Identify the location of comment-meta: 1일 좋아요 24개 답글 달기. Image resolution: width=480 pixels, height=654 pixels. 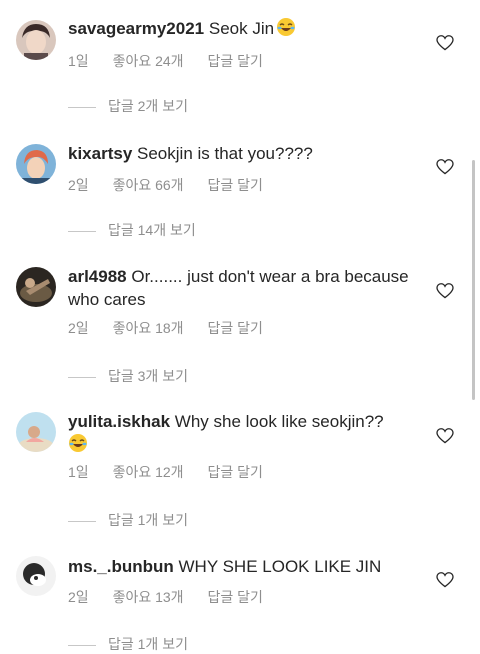
(165, 61).